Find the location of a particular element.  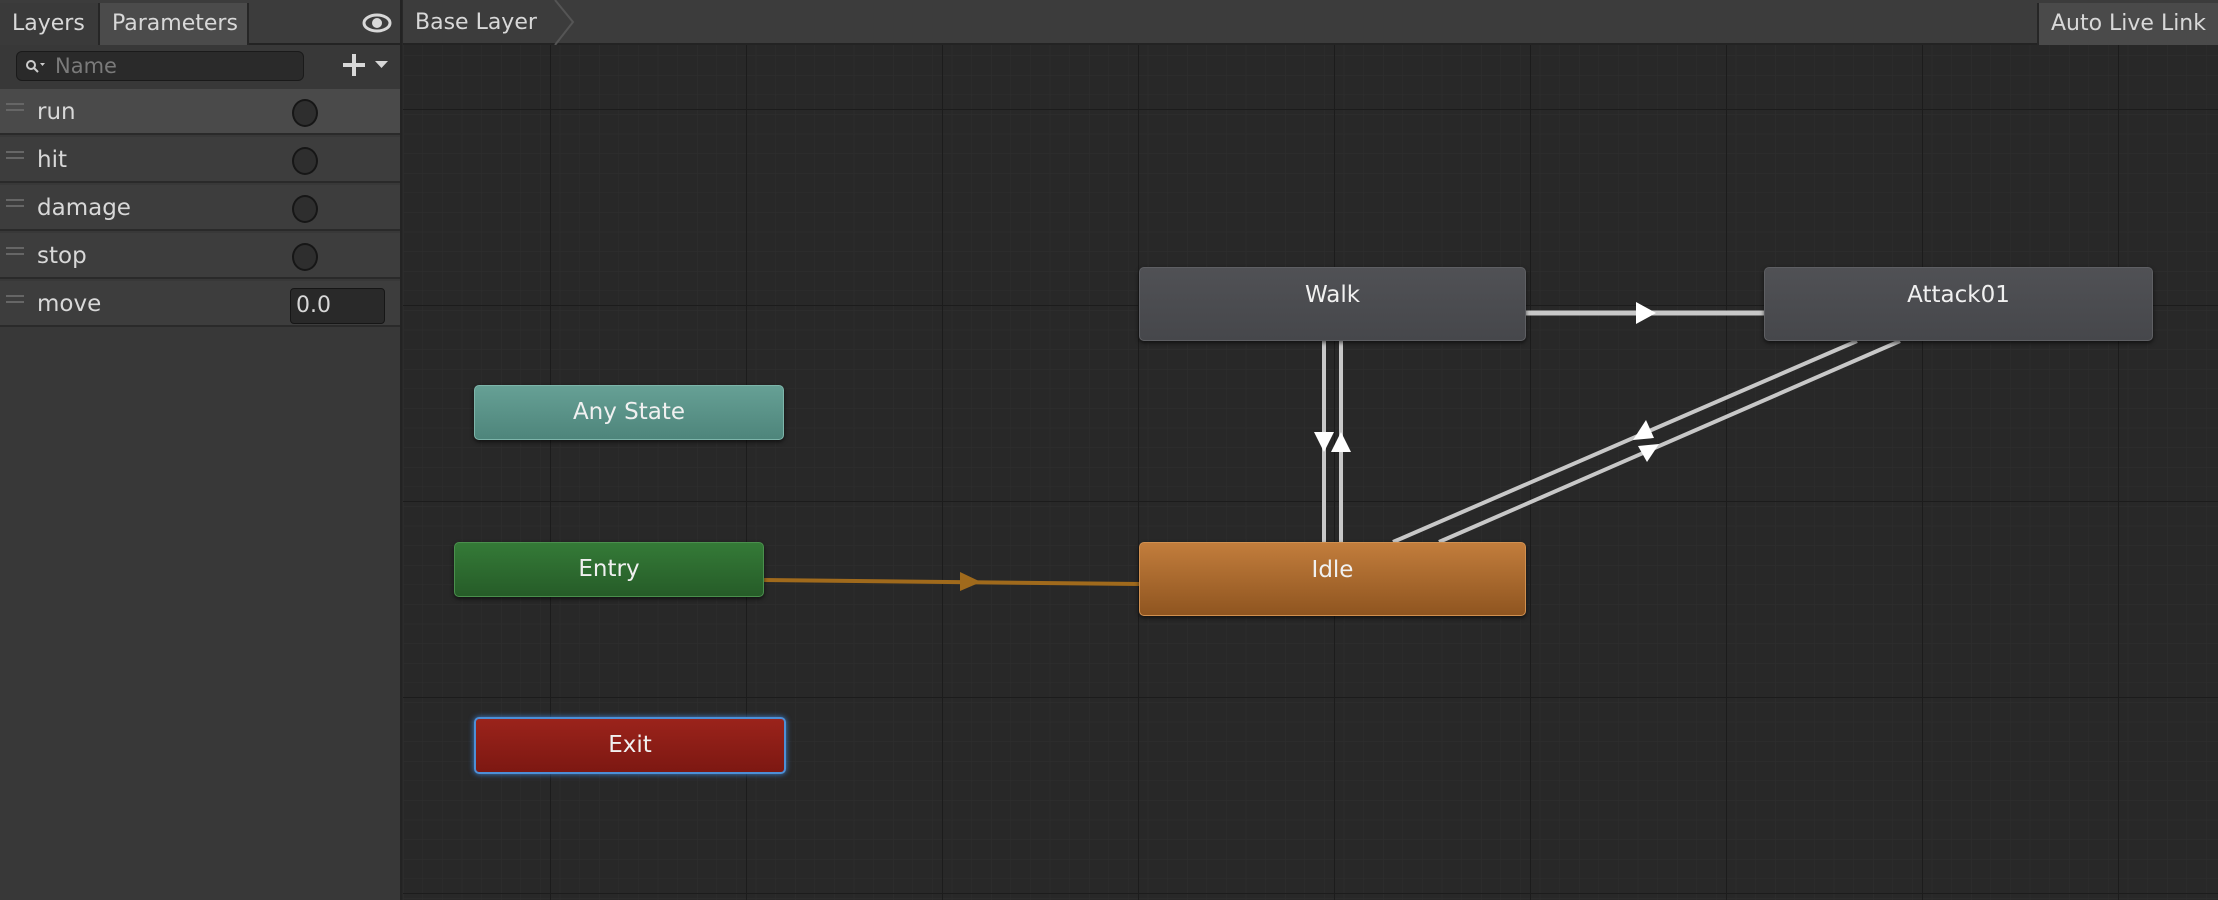

state-idle-default: Idle is located at coordinates (1332, 579).